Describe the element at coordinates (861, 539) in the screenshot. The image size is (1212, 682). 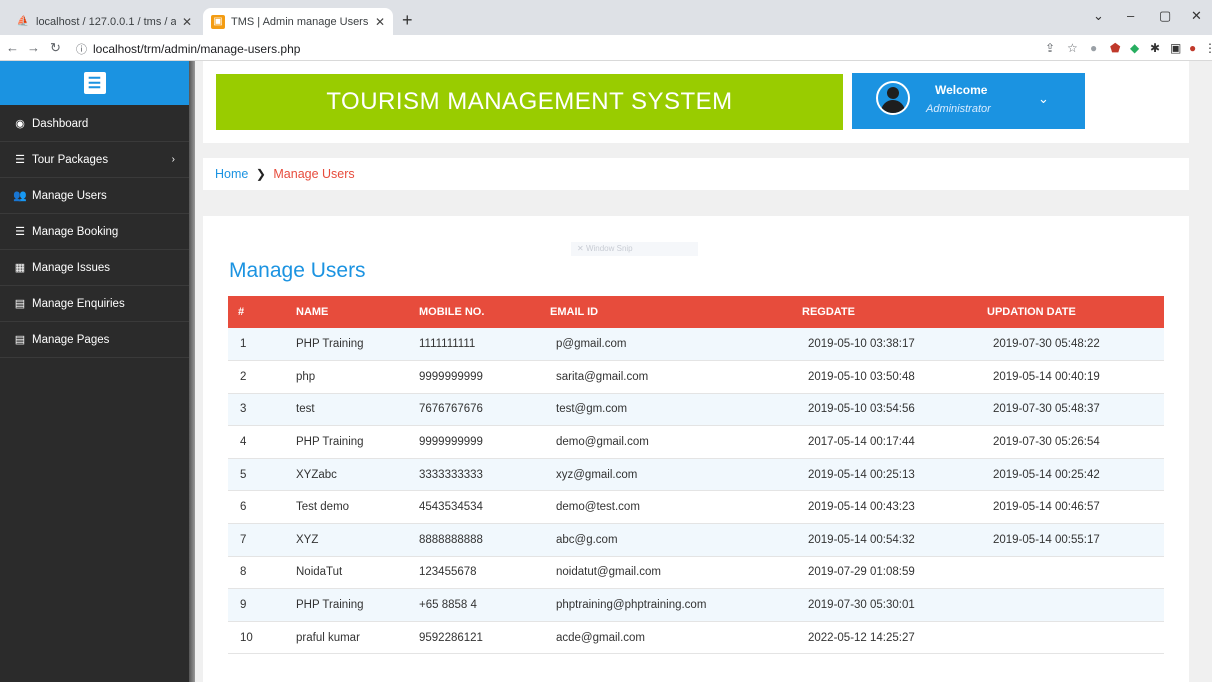
I see `table-cell: 2019-05-14 00:54:32` at that location.